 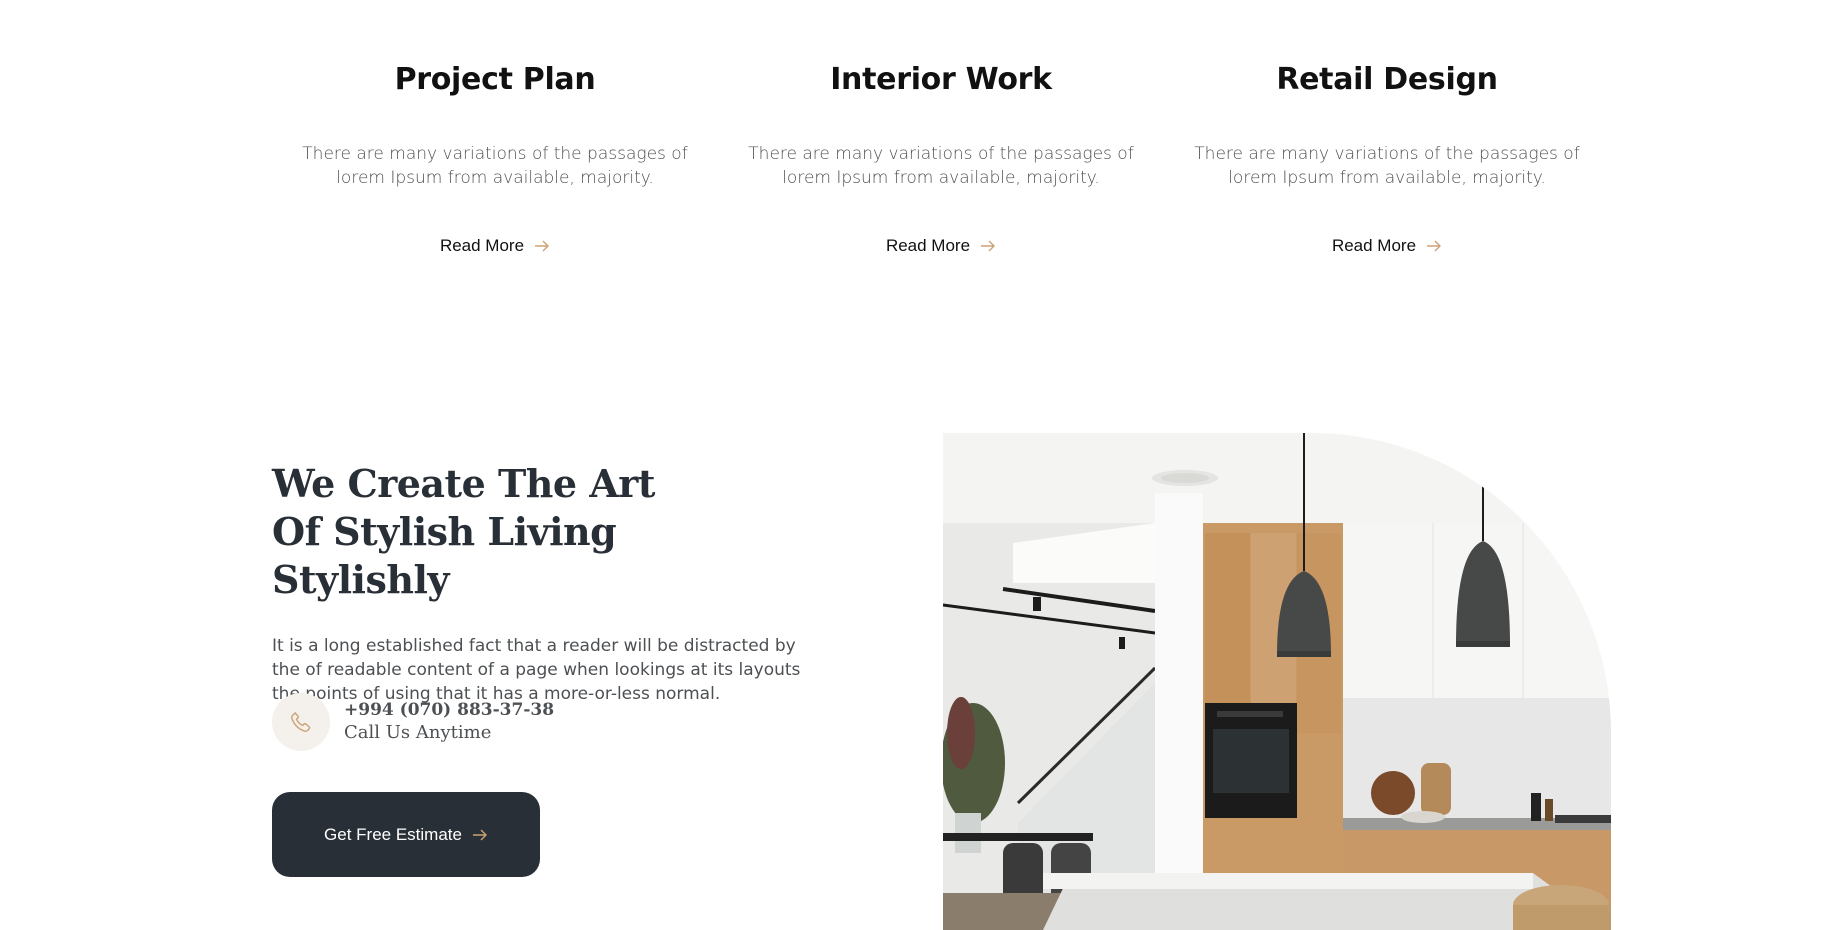 I want to click on get-free-estimate-button: Get Free Estimate, so click(x=406, y=834).